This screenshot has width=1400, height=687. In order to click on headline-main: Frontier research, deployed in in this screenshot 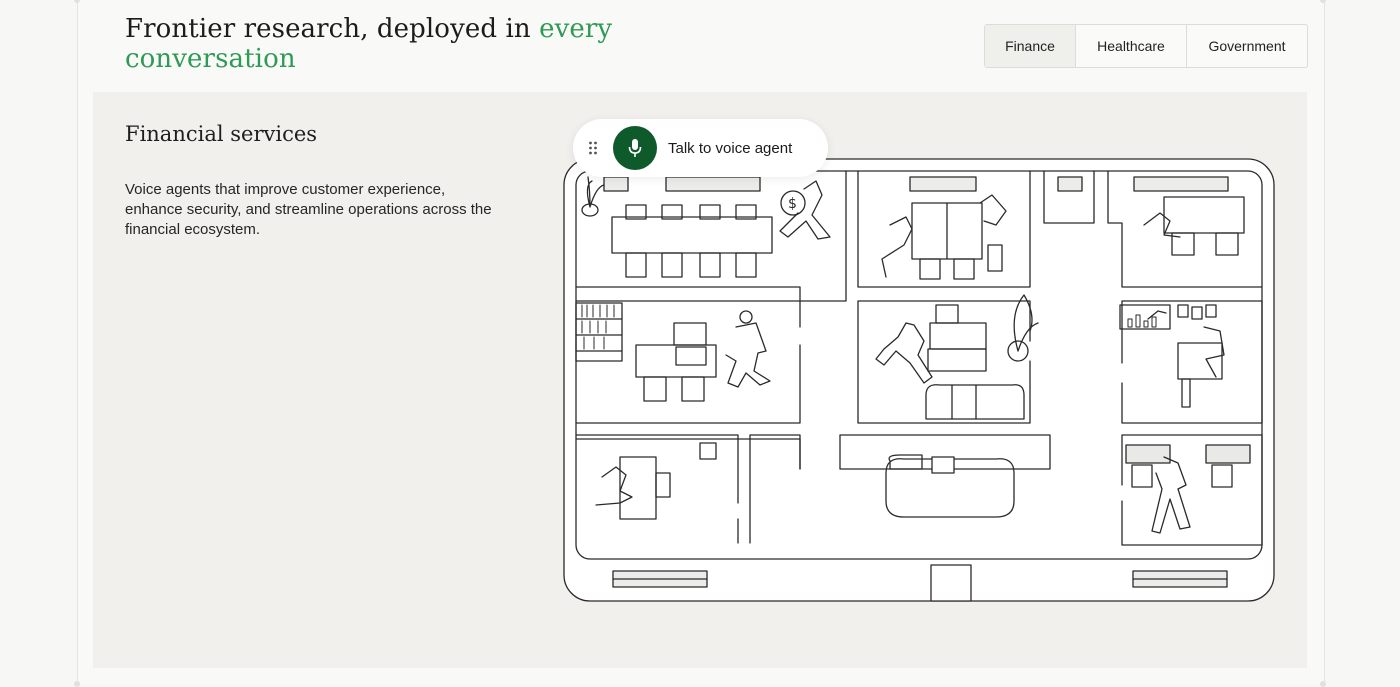, I will do `click(328, 29)`.